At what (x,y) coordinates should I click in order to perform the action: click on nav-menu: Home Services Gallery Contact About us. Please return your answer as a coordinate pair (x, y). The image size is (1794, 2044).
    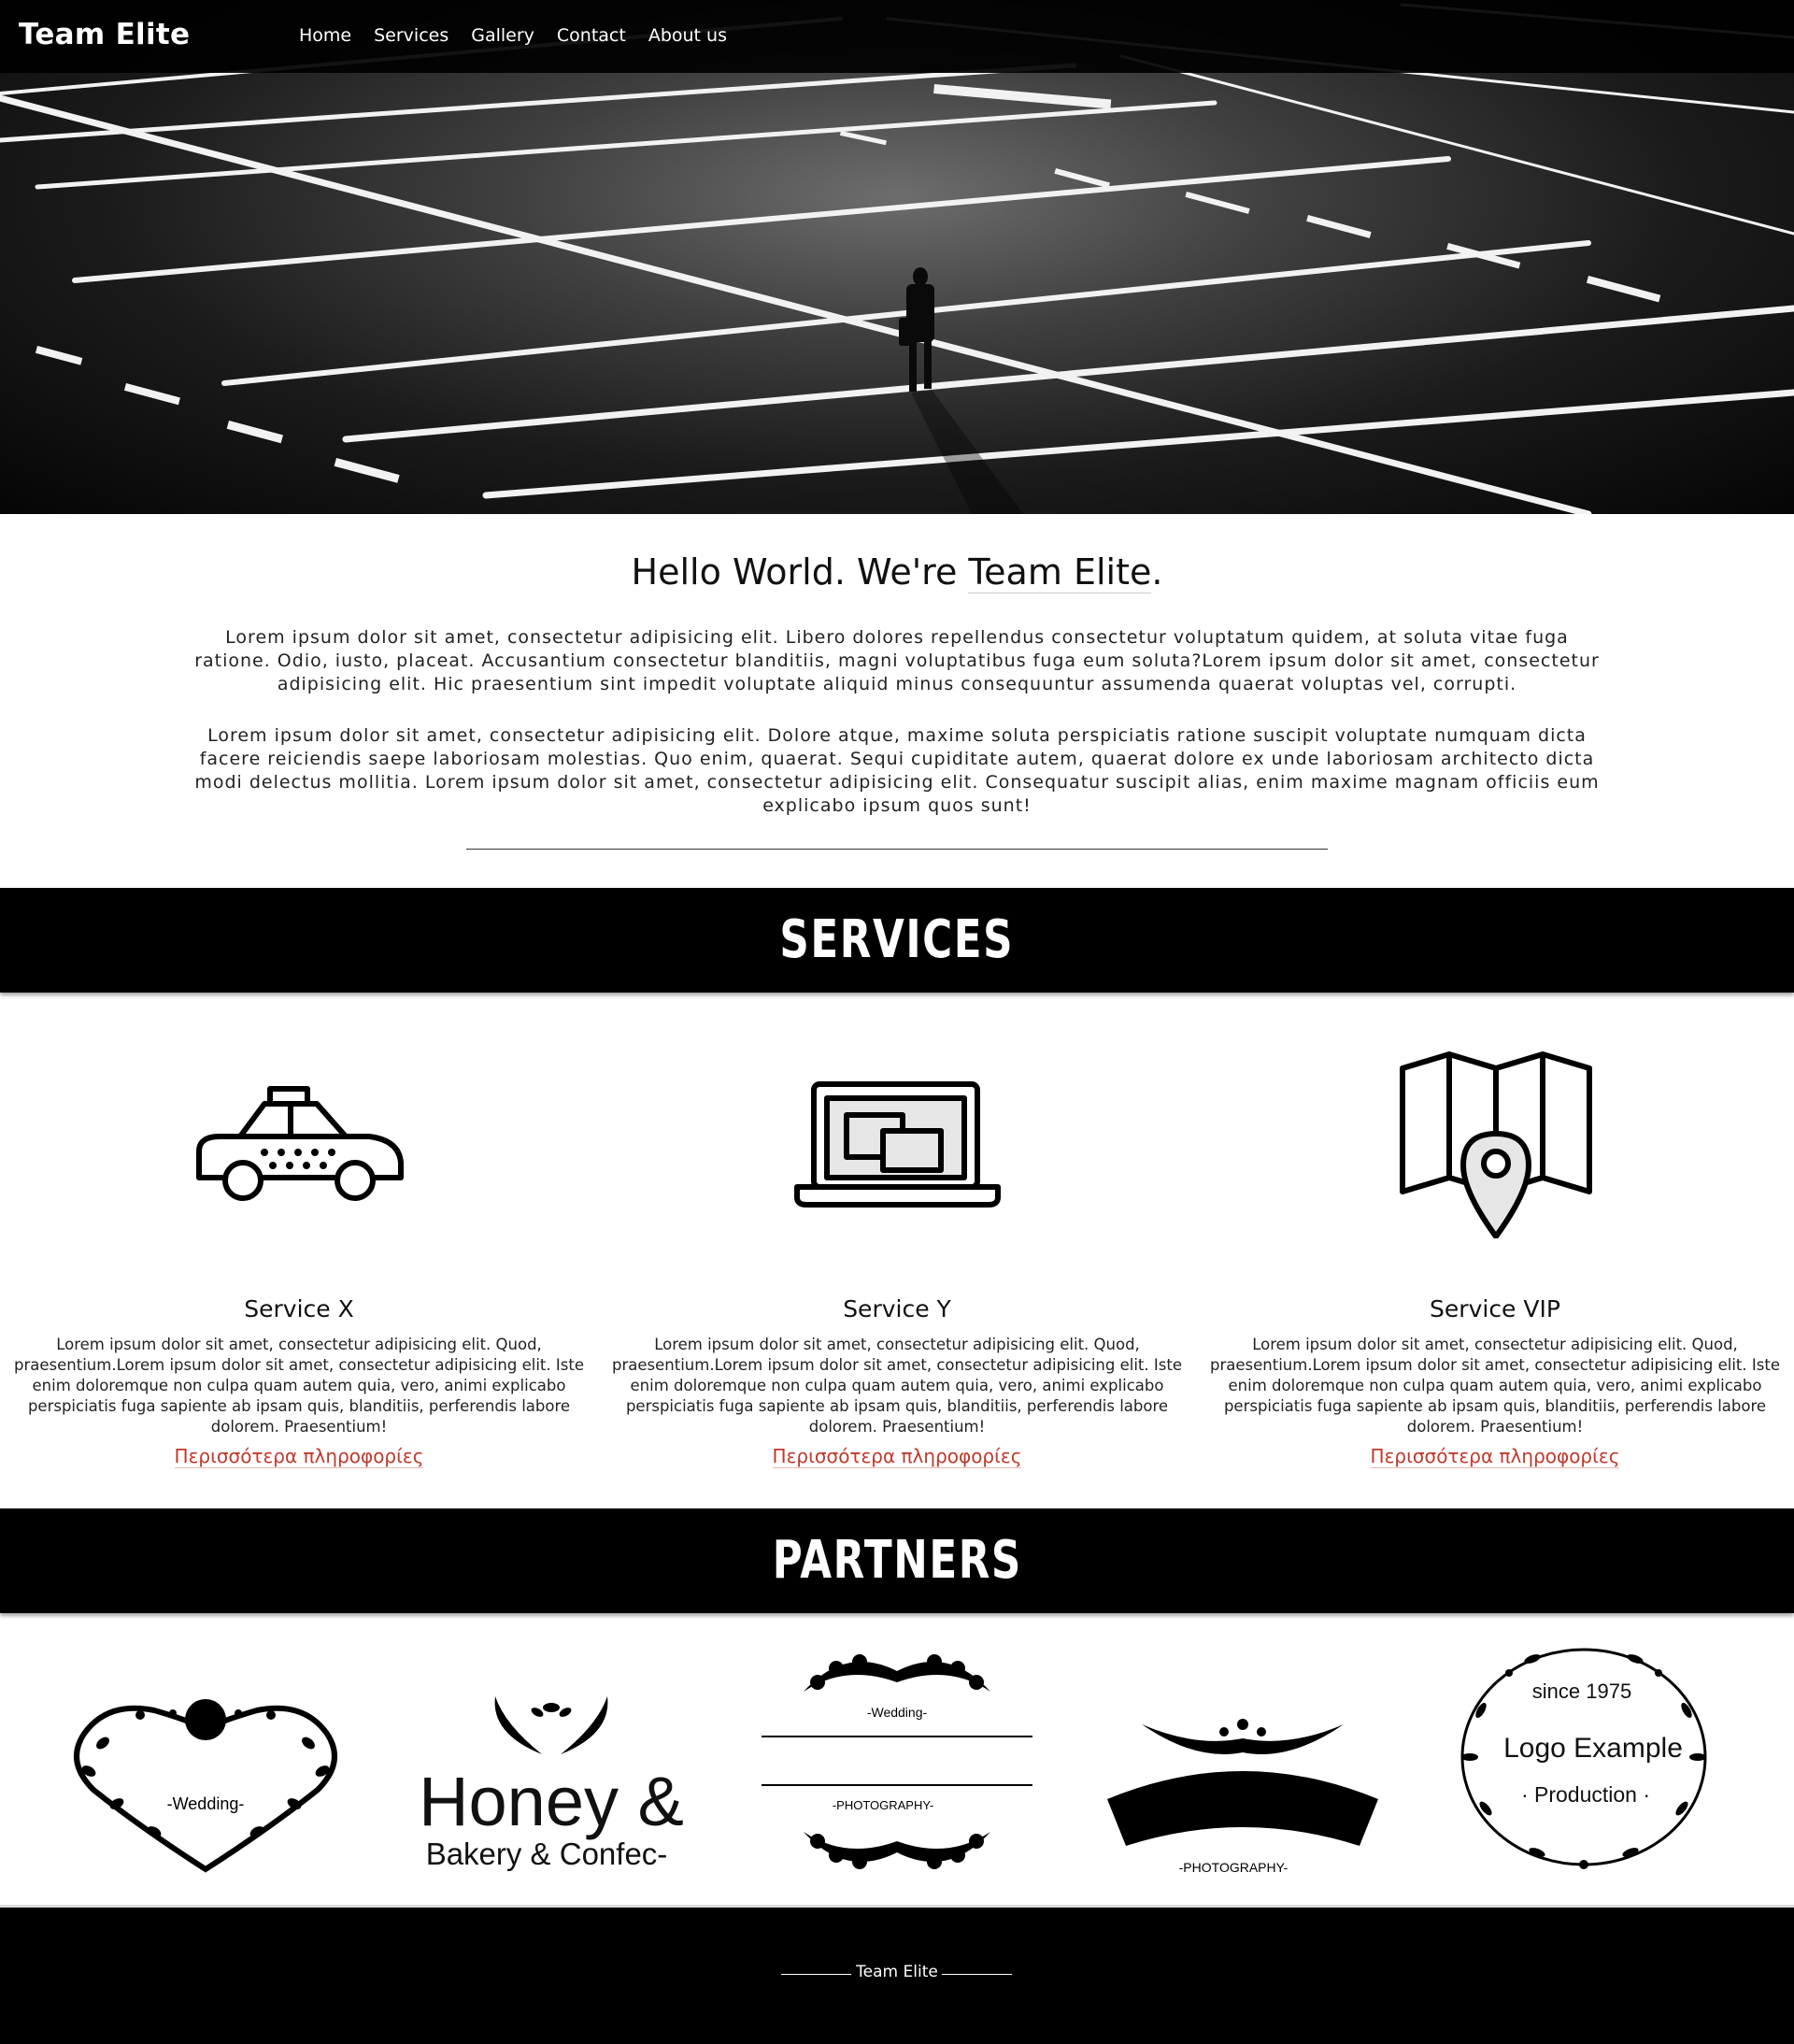
    Looking at the image, I should click on (513, 35).